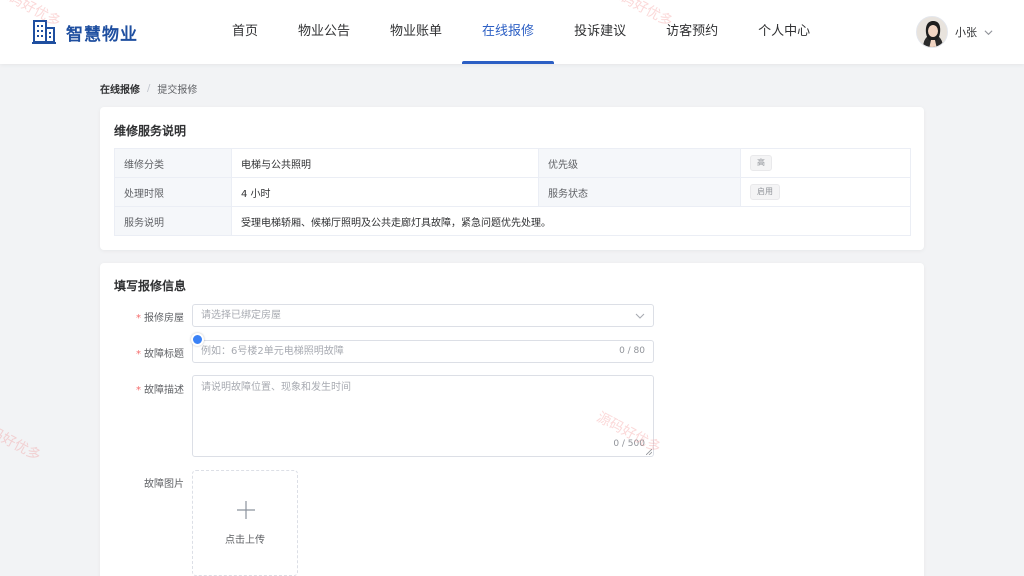 This screenshot has width=1024, height=576. What do you see at coordinates (649, 452) in the screenshot?
I see `resize-handle-icon` at bounding box center [649, 452].